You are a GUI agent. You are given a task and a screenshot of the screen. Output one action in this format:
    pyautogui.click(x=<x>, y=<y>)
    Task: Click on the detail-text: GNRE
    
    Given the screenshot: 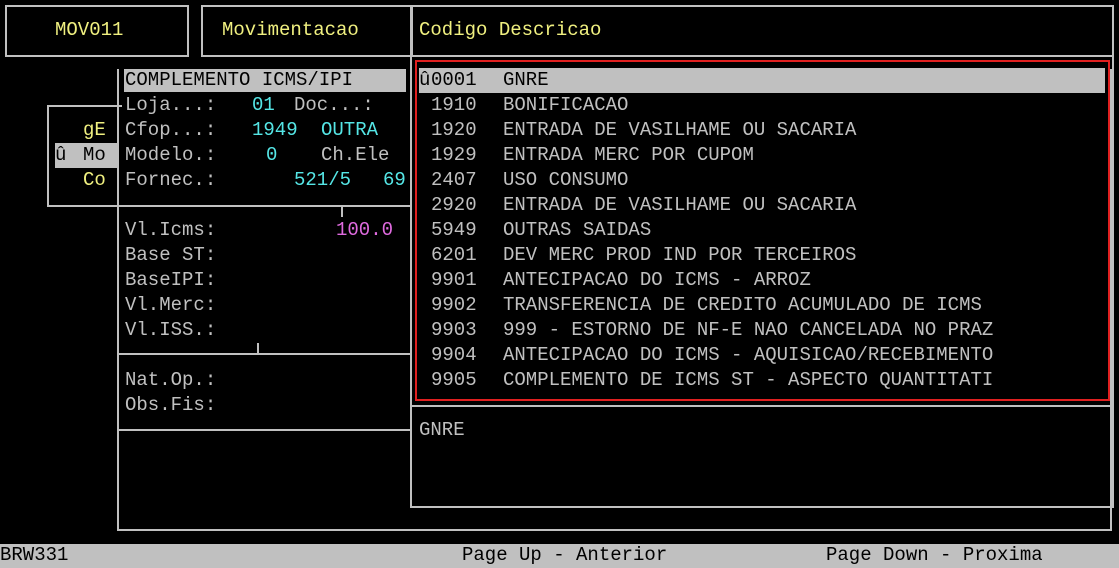 What is the action you would take?
    pyautogui.click(x=442, y=430)
    